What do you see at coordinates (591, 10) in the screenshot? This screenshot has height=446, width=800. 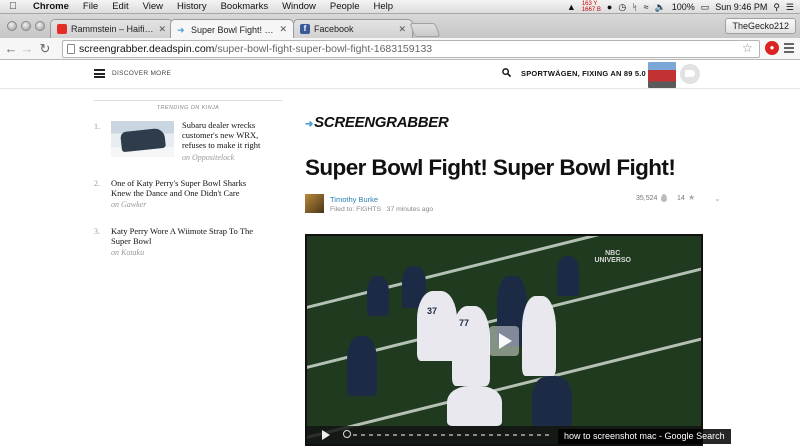 I see `network-stat-download: 1667 B` at bounding box center [591, 10].